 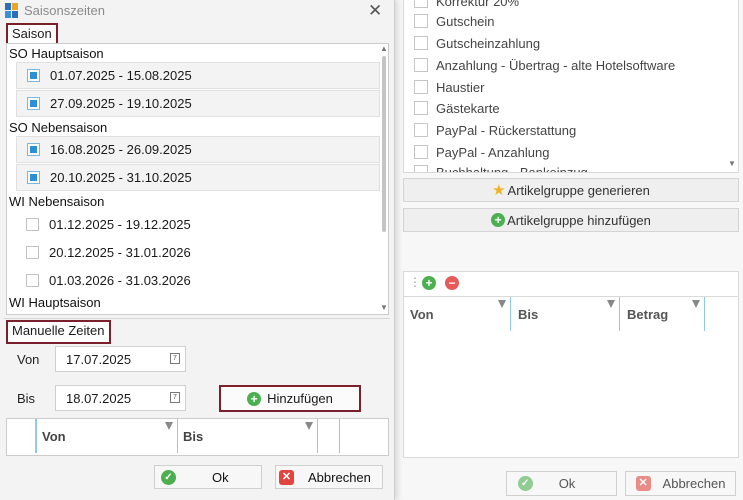 I want to click on manual-section-label: Manuelle Zeiten, so click(x=58, y=332).